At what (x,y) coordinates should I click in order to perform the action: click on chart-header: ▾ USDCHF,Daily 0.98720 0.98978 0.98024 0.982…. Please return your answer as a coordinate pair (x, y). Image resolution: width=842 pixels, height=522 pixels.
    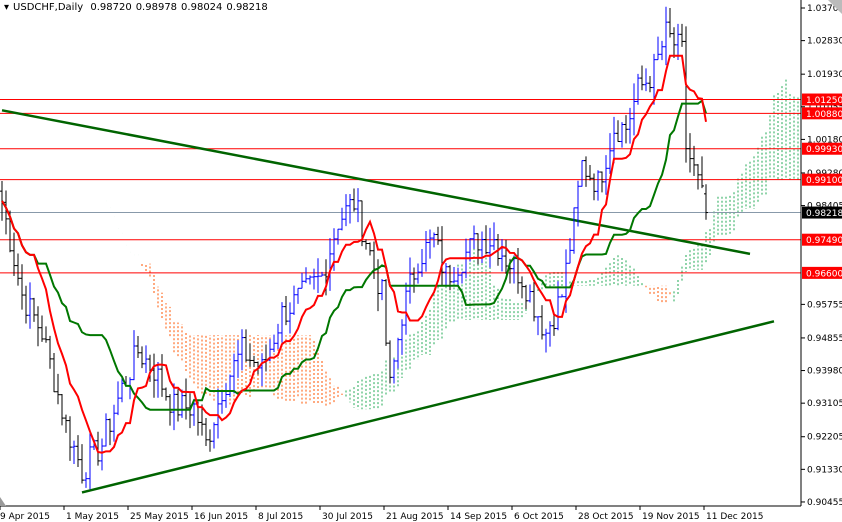
    Looking at the image, I should click on (138, 7).